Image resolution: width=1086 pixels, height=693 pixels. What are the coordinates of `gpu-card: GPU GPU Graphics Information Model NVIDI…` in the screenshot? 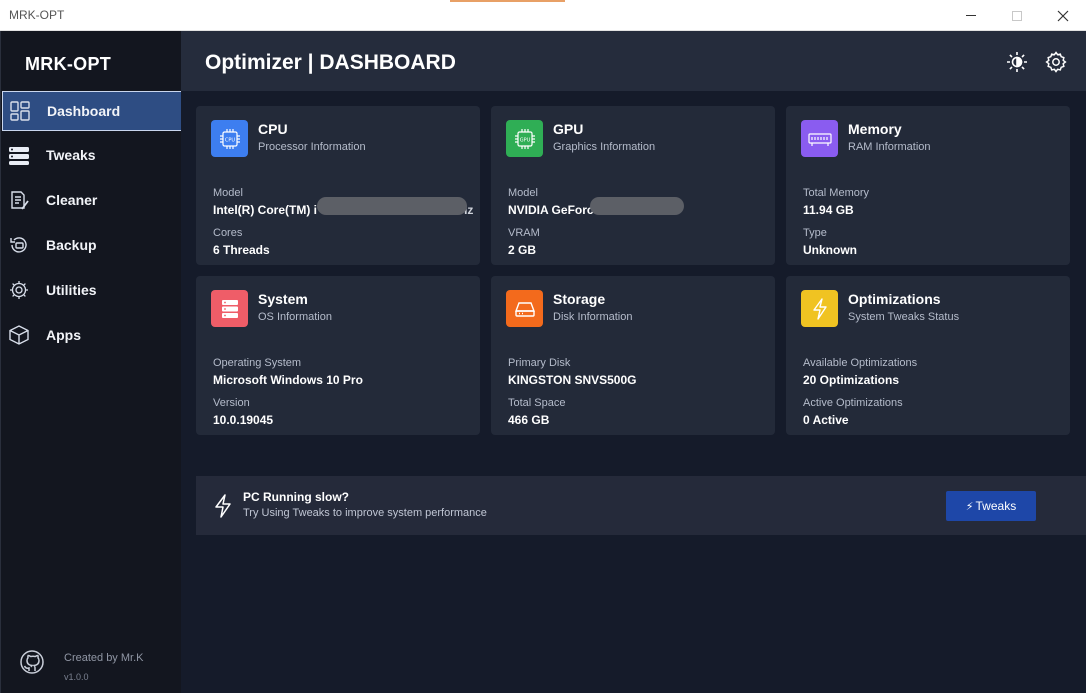 It's located at (633, 185).